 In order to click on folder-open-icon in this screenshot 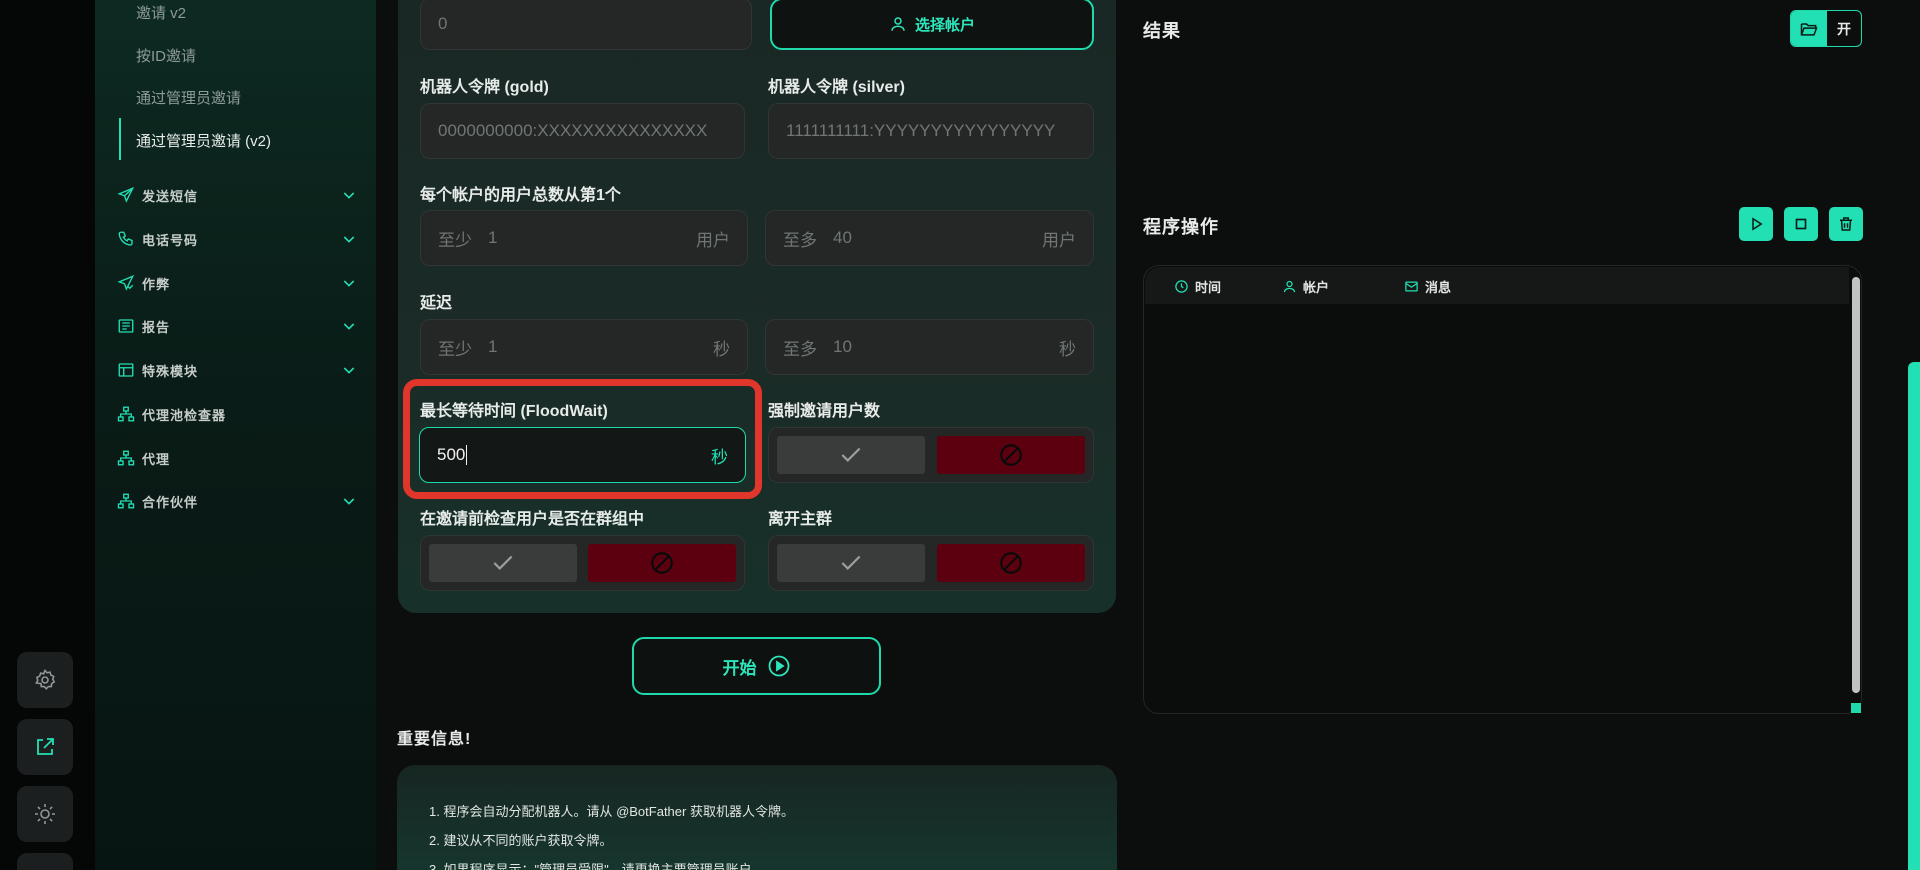, I will do `click(1809, 29)`.